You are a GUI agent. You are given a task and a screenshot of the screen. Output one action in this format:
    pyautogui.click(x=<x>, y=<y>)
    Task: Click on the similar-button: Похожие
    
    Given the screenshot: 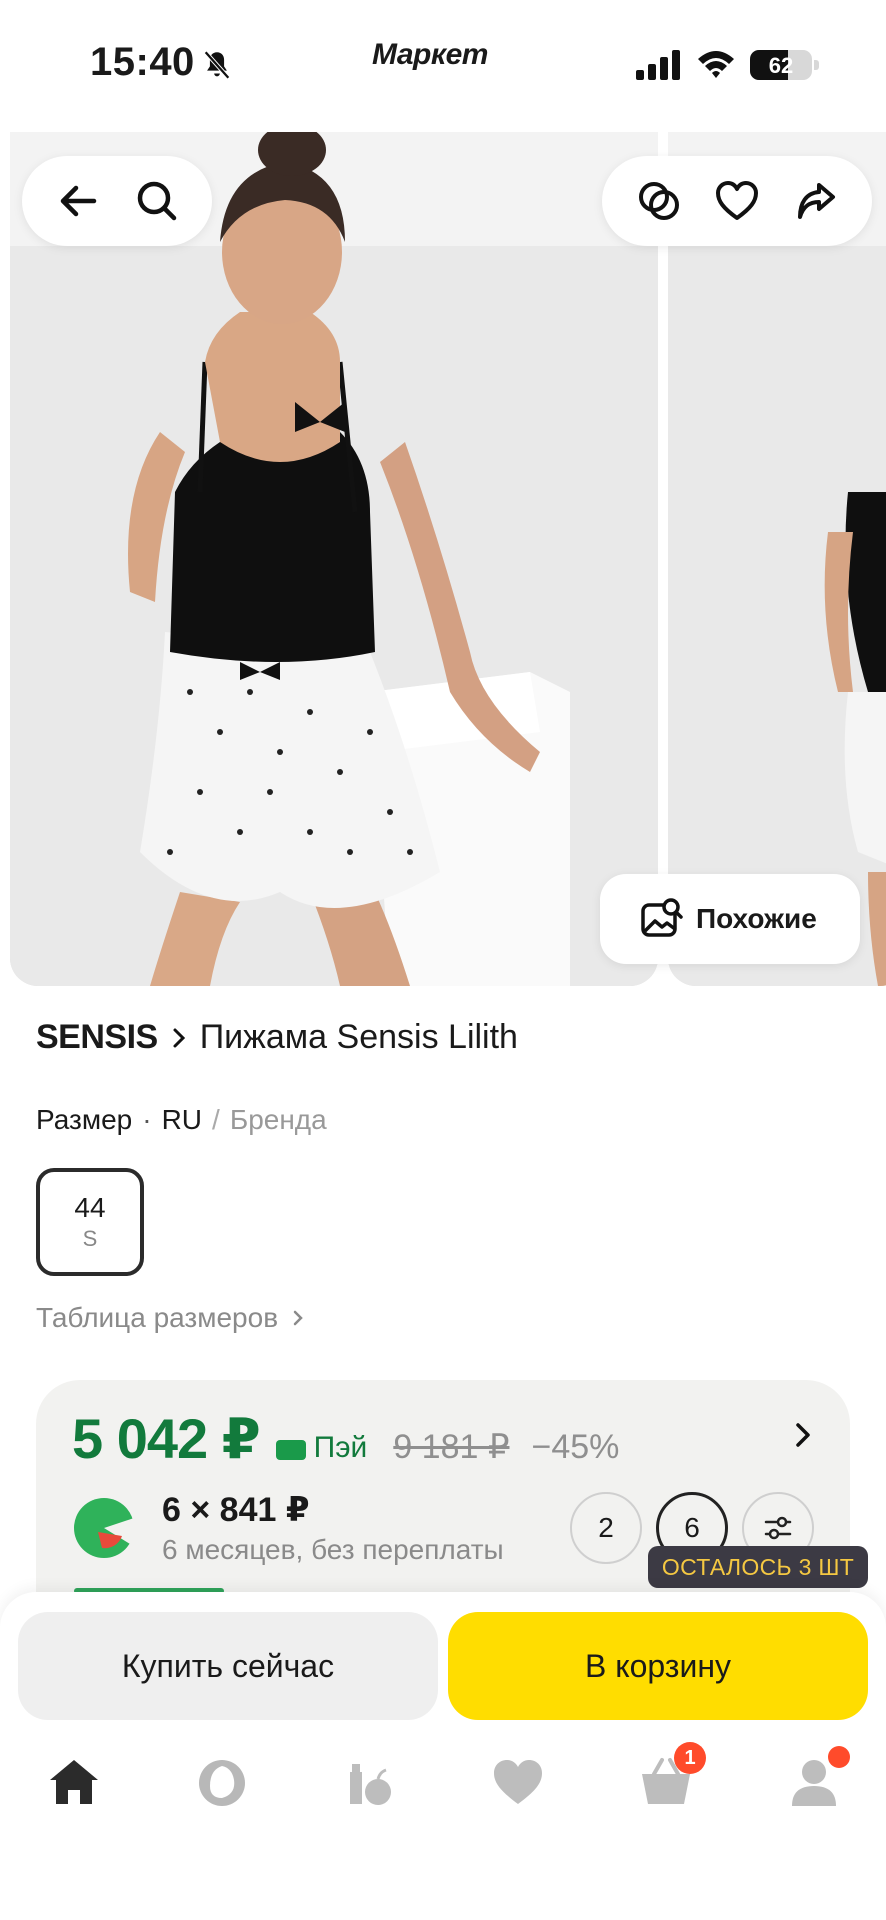 What is the action you would take?
    pyautogui.click(x=730, y=919)
    